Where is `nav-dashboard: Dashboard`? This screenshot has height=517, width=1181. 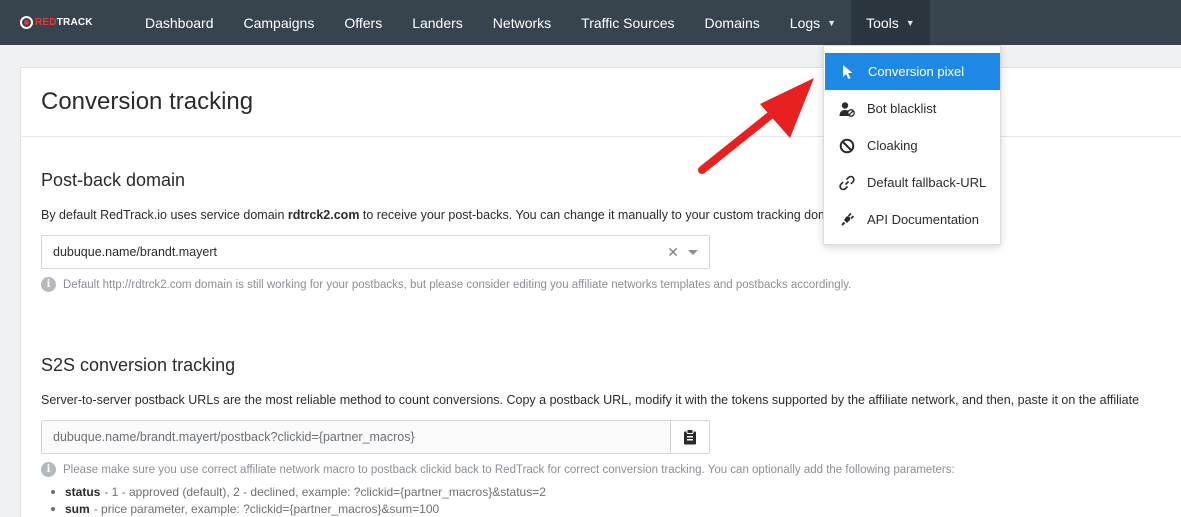
nav-dashboard: Dashboard is located at coordinates (179, 22).